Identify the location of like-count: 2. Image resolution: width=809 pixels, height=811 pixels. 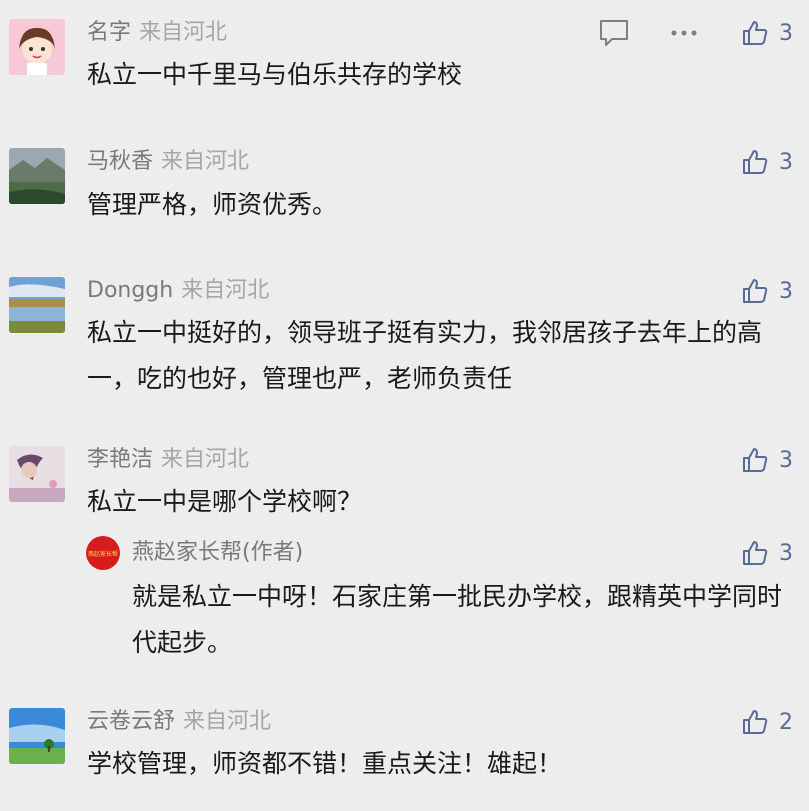
(786, 722).